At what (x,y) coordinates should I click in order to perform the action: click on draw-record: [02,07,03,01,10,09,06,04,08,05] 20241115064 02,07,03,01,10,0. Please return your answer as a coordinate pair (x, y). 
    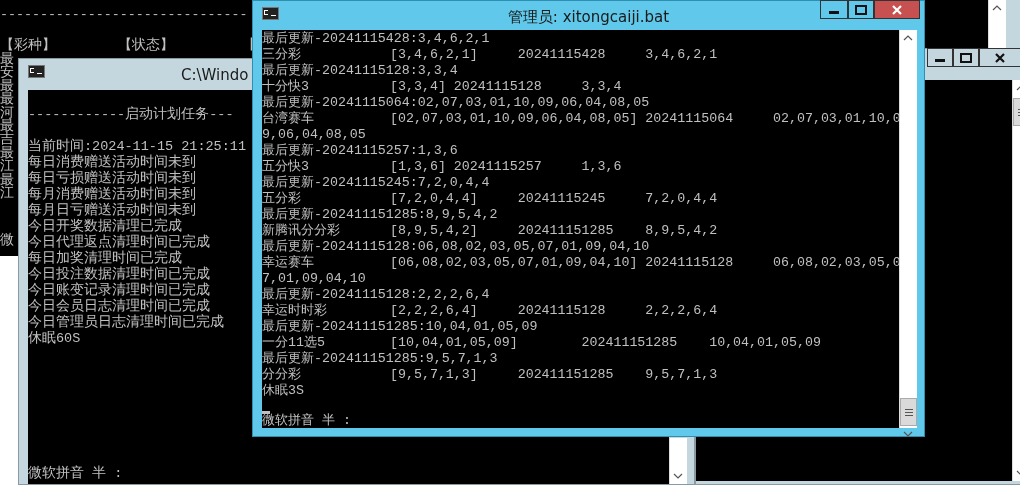
    Looking at the image, I should click on (644, 119).